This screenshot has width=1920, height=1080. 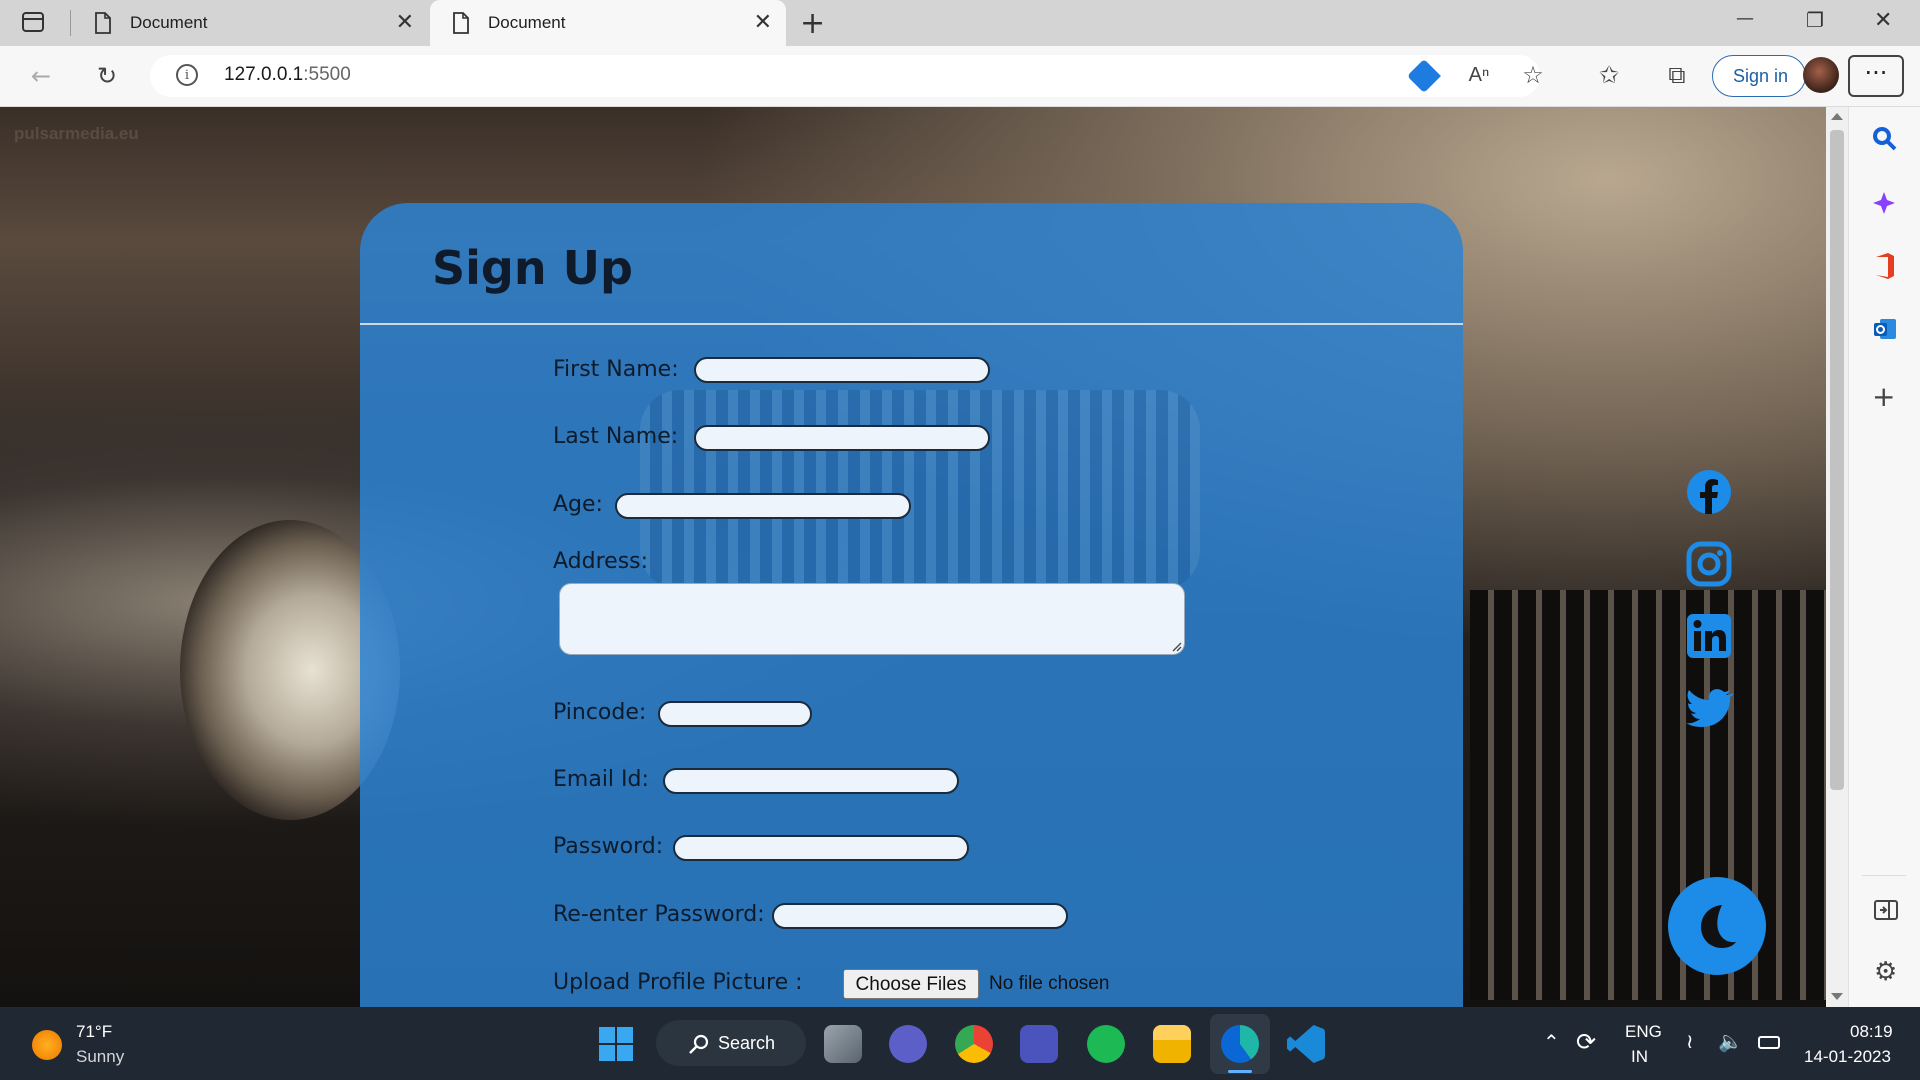 What do you see at coordinates (1106, 1044) in the screenshot?
I see `spotify-icon` at bounding box center [1106, 1044].